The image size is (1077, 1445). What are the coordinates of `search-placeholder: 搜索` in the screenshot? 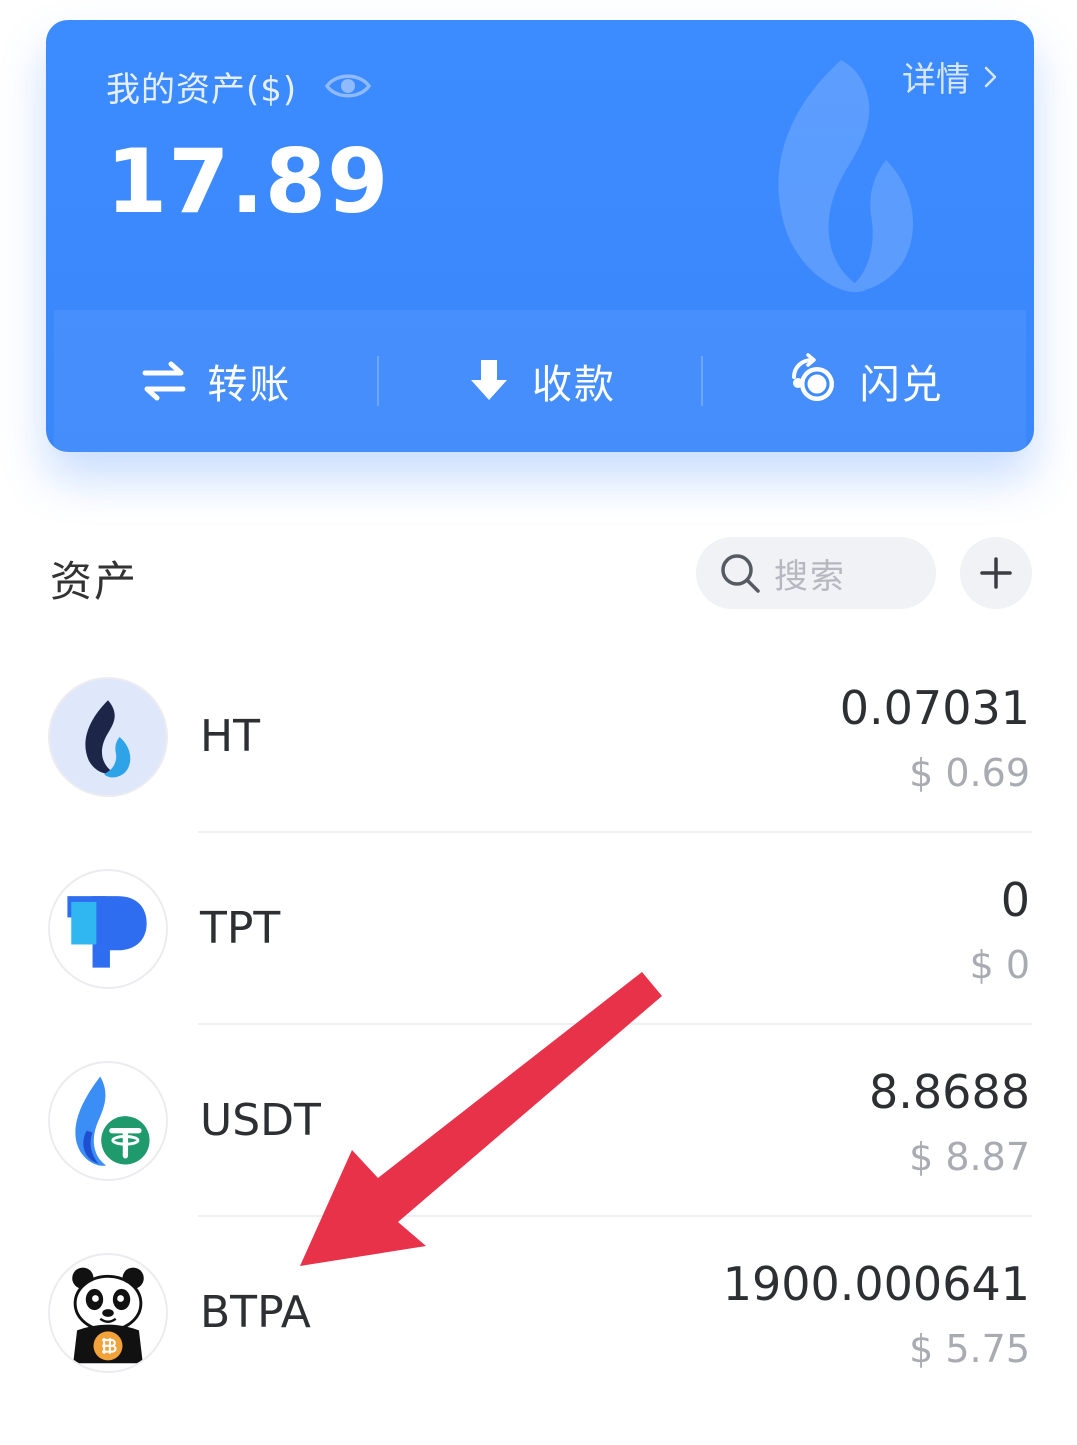 It's located at (810, 576).